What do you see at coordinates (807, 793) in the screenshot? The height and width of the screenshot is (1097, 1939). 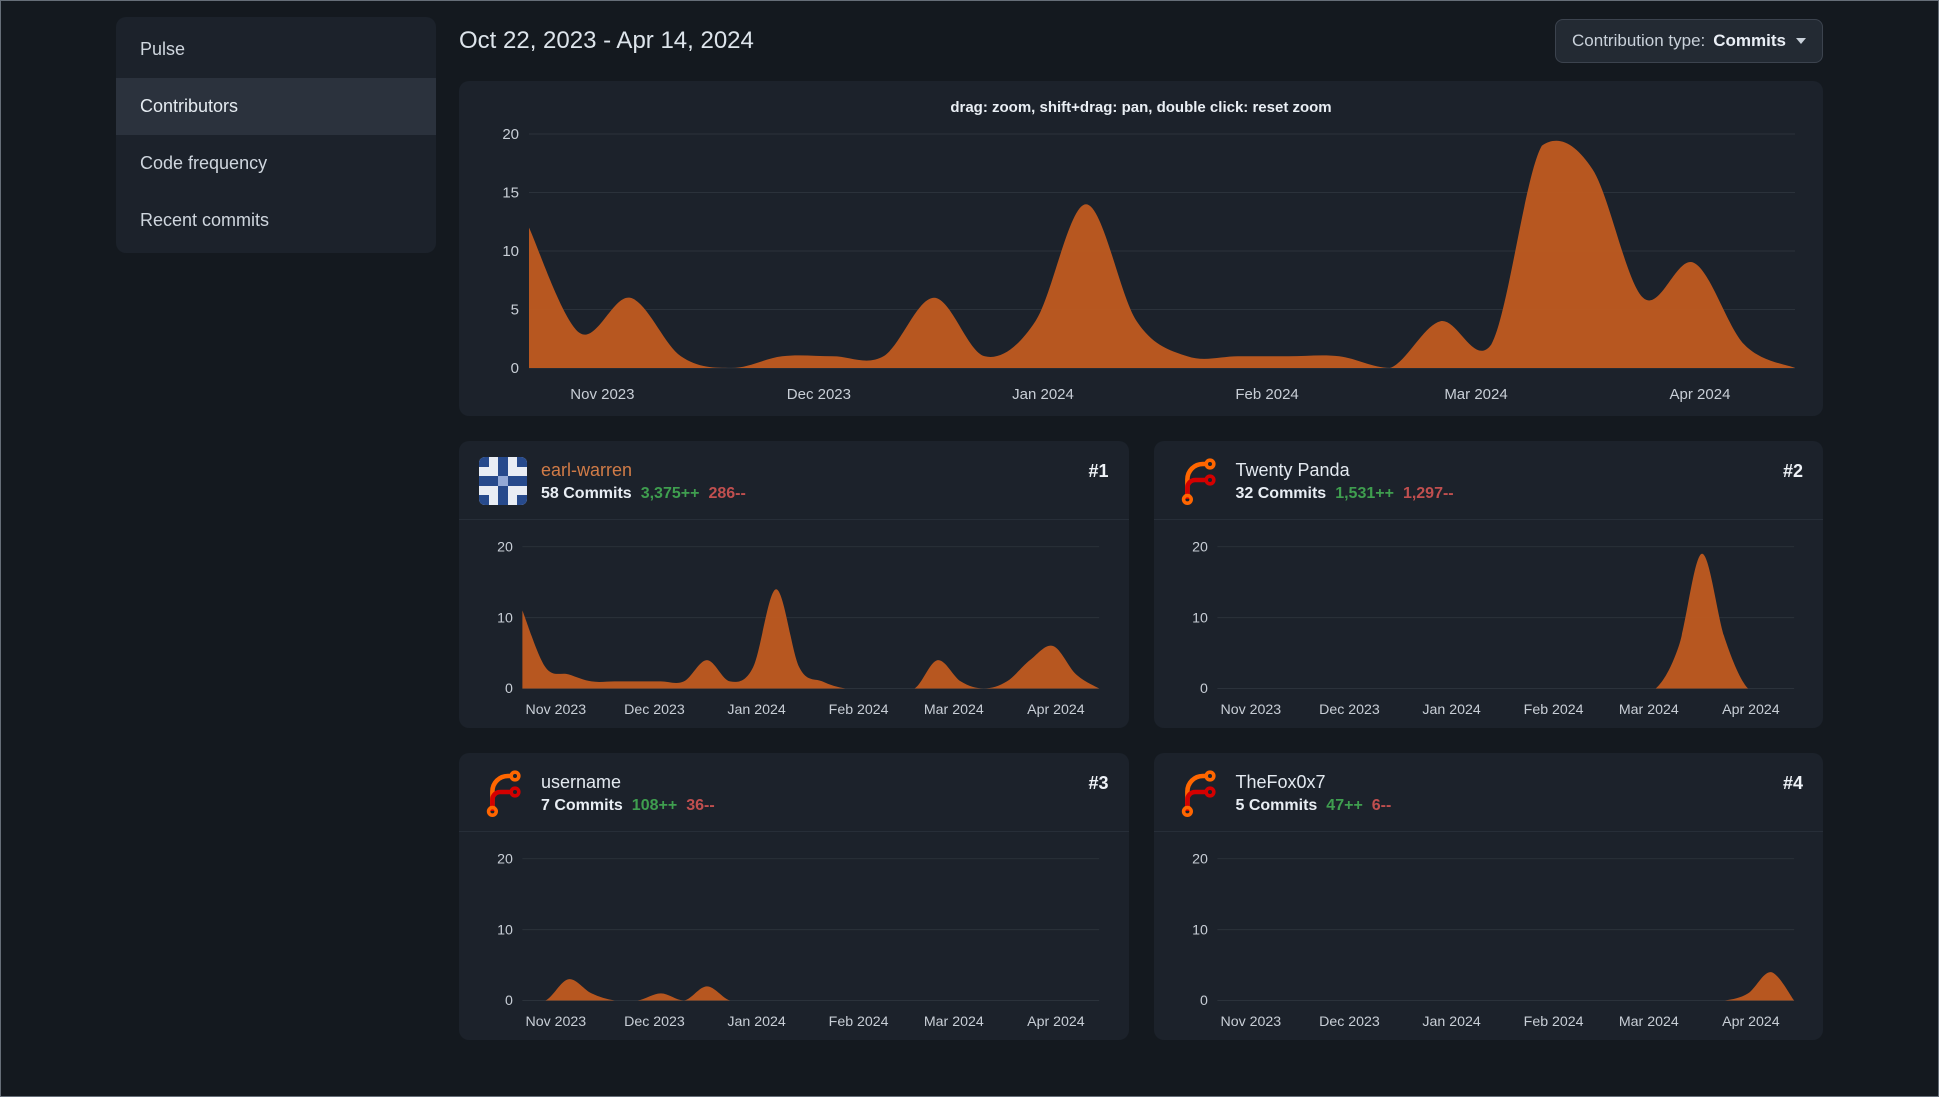 I see `contributor-identity: username 7 Commits 108++ 36--` at bounding box center [807, 793].